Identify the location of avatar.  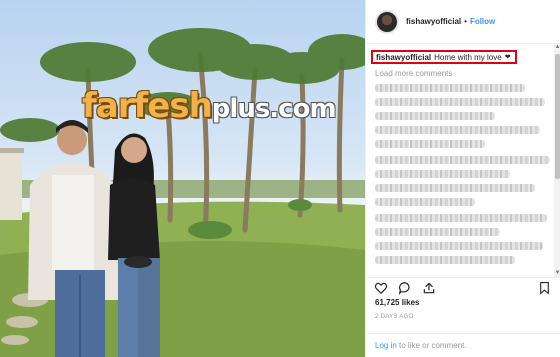
(387, 21).